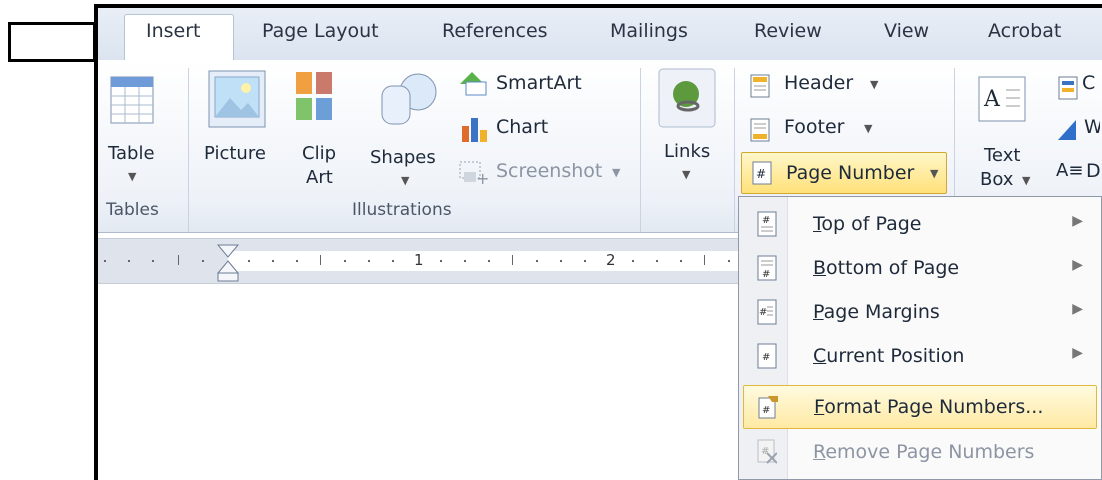 This screenshot has width=1102, height=480. I want to click on annotation-box, so click(52, 42).